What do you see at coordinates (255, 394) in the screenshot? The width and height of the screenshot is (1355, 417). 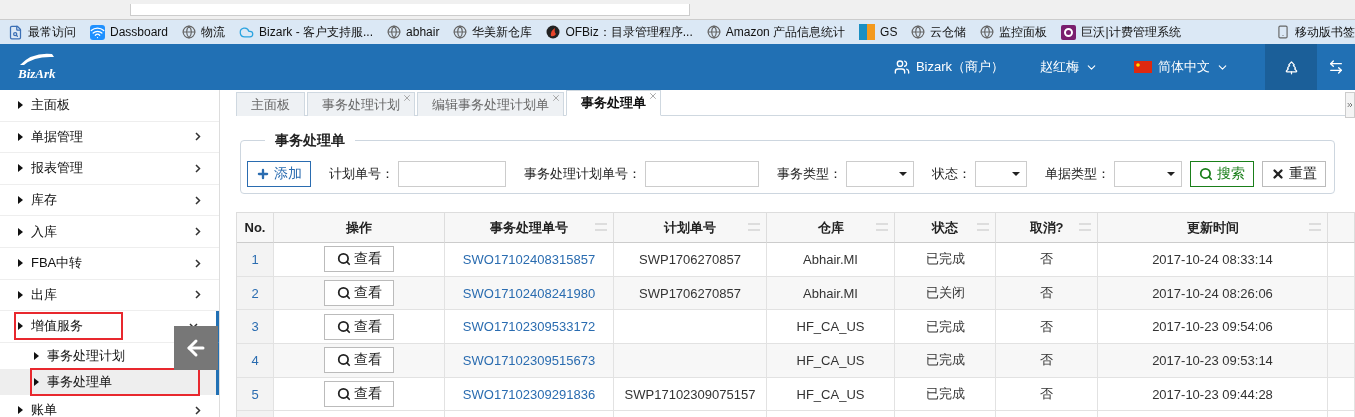 I see `row-number: 5` at bounding box center [255, 394].